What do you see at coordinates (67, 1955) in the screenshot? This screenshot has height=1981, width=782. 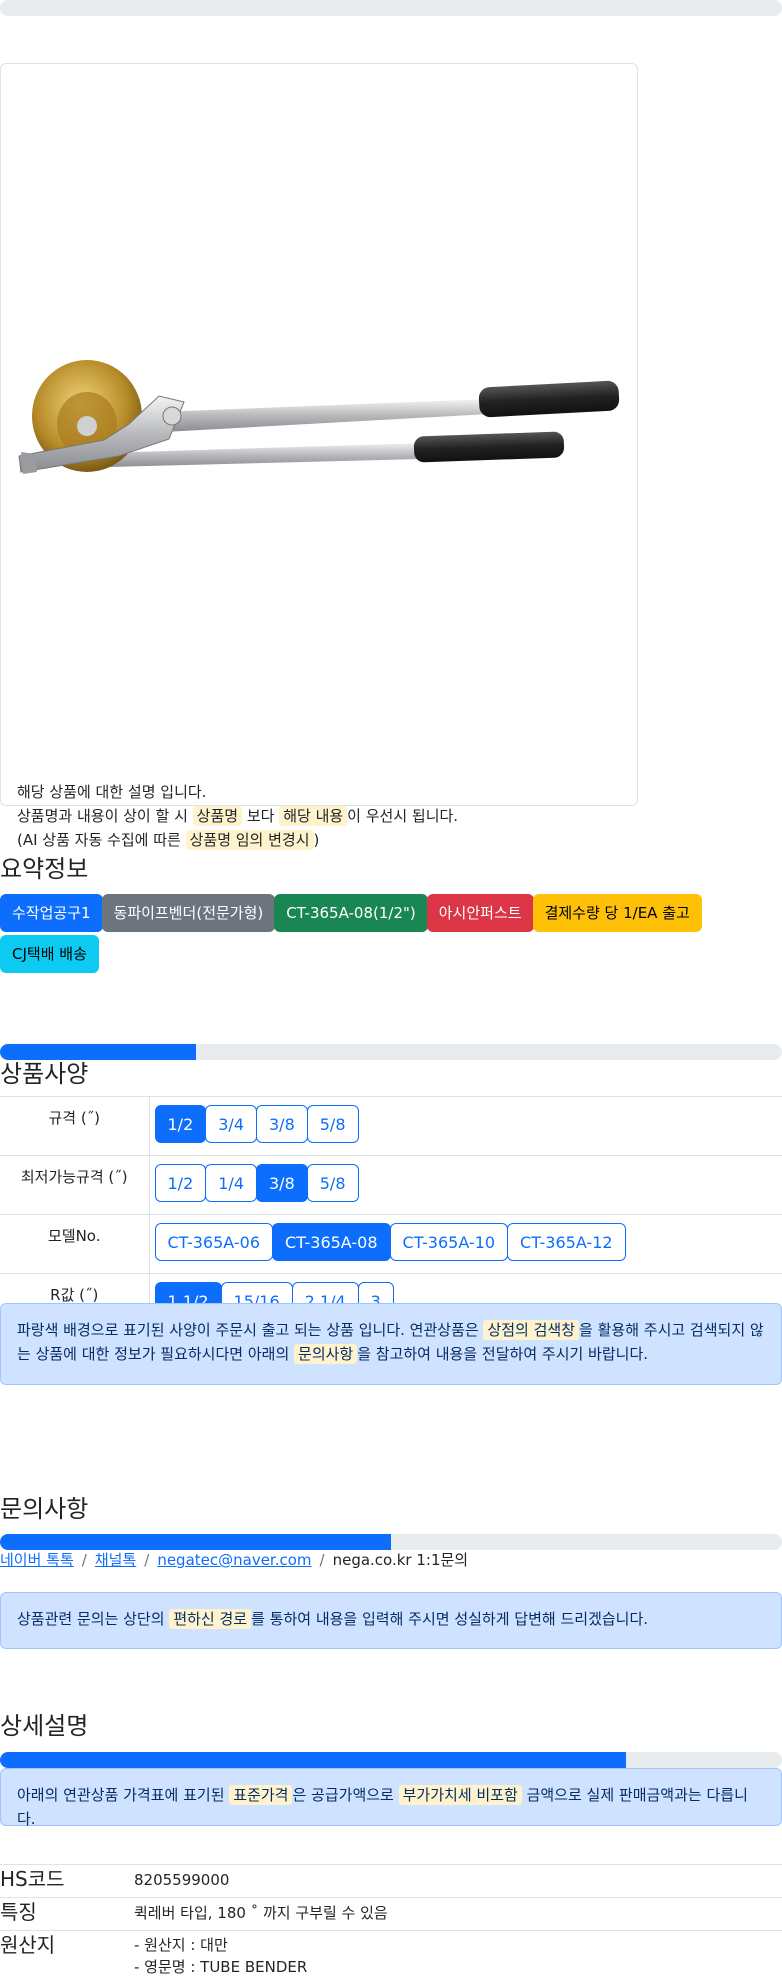 I see `info-key: 원산지` at bounding box center [67, 1955].